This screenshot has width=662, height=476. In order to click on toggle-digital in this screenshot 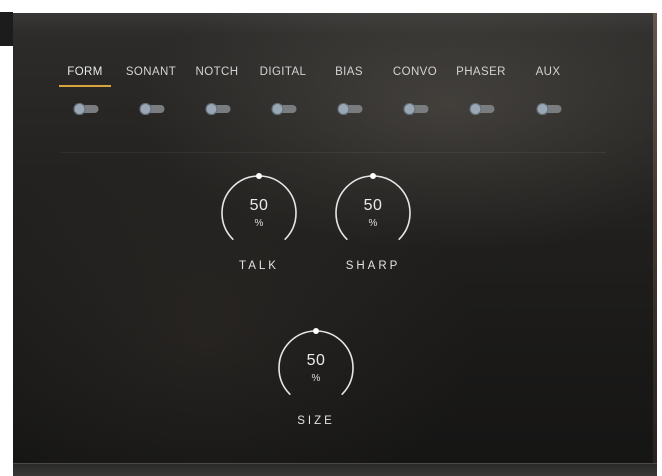, I will do `click(284, 109)`.